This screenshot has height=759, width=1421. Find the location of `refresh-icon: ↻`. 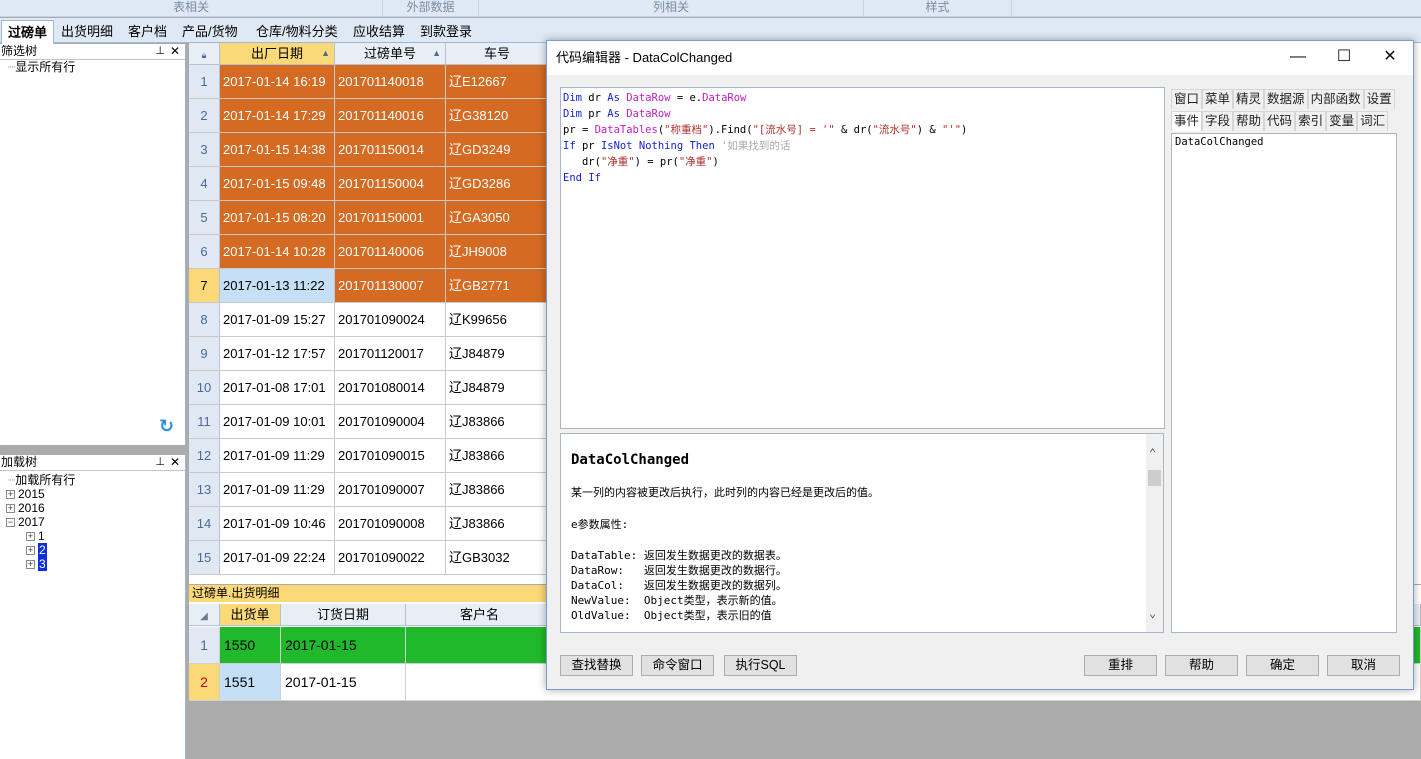

refresh-icon: ↻ is located at coordinates (167, 426).